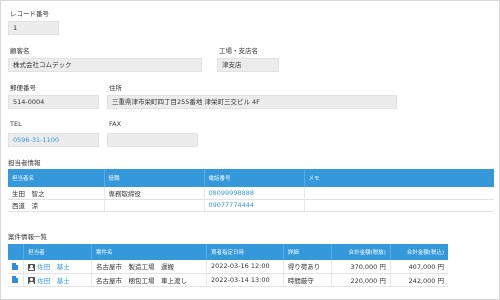 The image size is (500, 300). Describe the element at coordinates (245, 267) in the screenshot. I see `deal-date: 2022-03-16 12:00` at that location.